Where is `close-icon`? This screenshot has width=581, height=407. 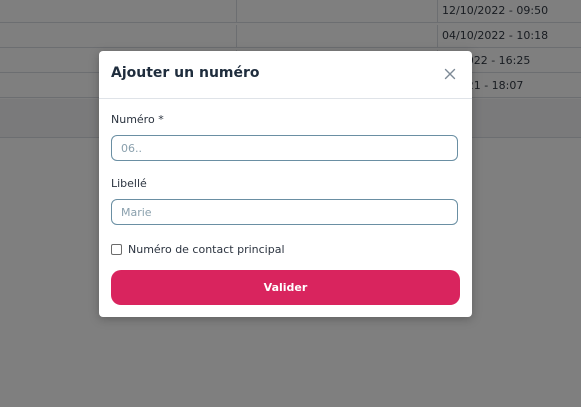
close-icon is located at coordinates (450, 74).